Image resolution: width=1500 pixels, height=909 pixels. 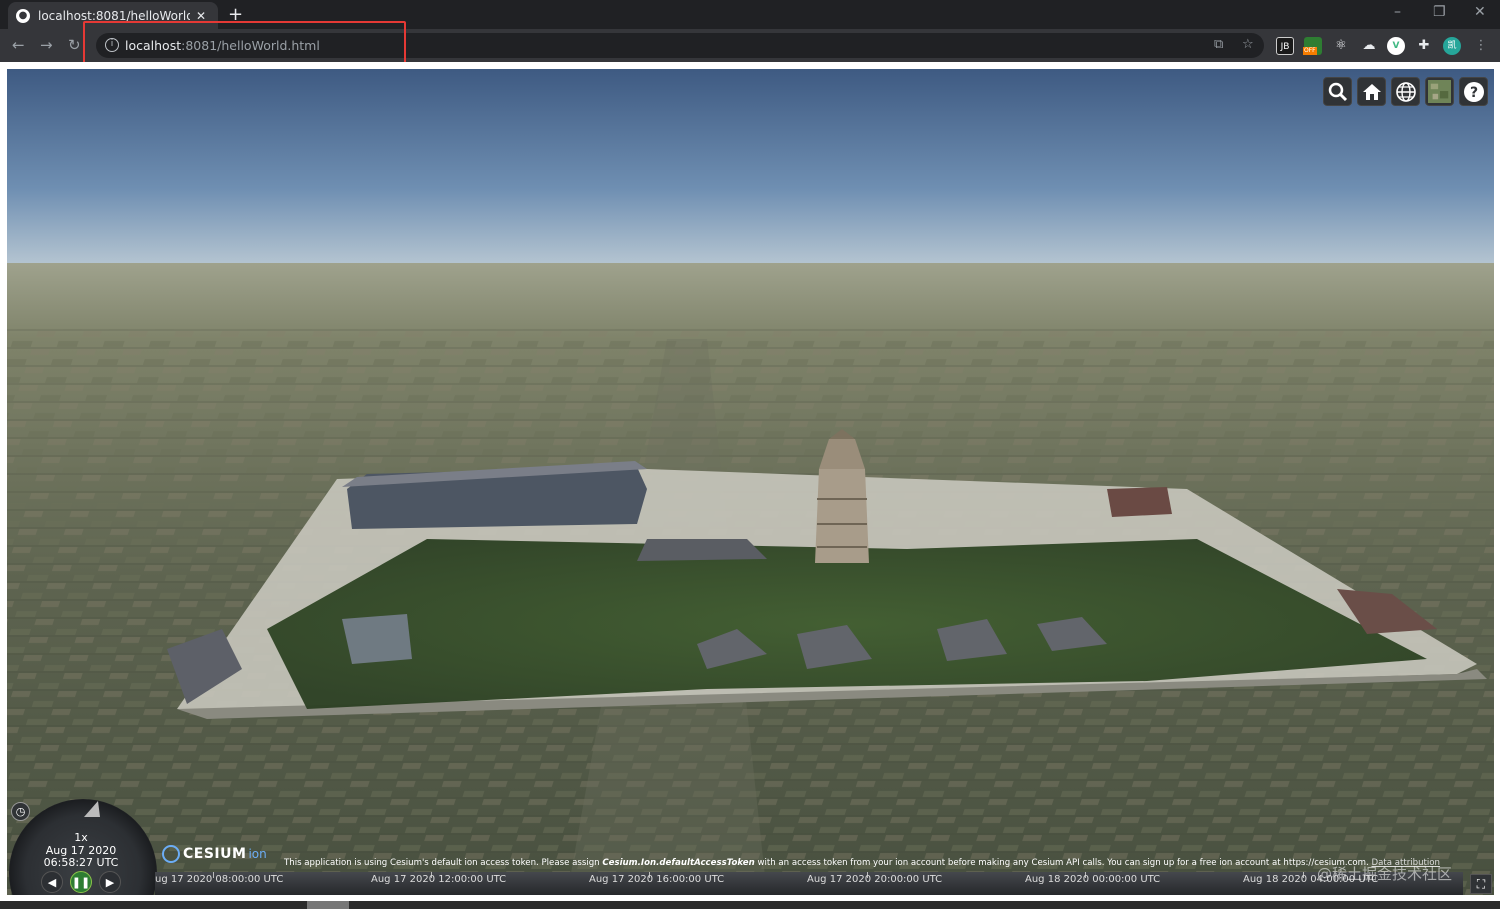 I want to click on base-layer-picker-icon, so click(x=1439, y=91).